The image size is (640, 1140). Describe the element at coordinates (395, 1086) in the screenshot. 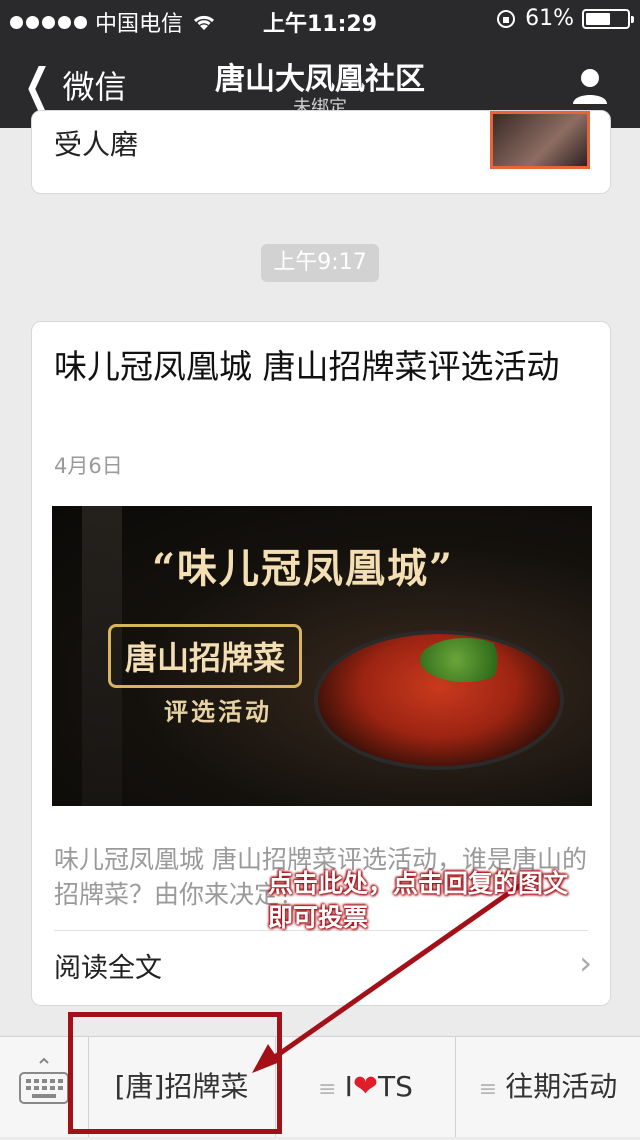

I see `menu-item-label-suffix: TS` at that location.